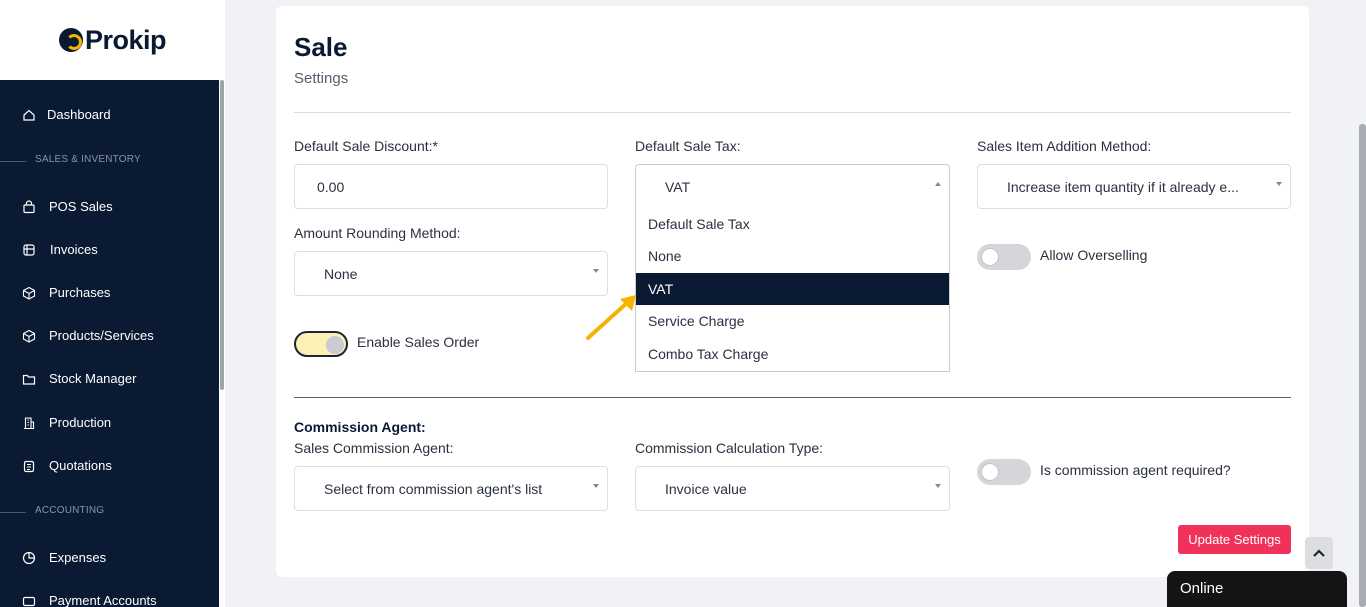  What do you see at coordinates (93, 378) in the screenshot?
I see `sidebar-item-label: Stock Manager` at bounding box center [93, 378].